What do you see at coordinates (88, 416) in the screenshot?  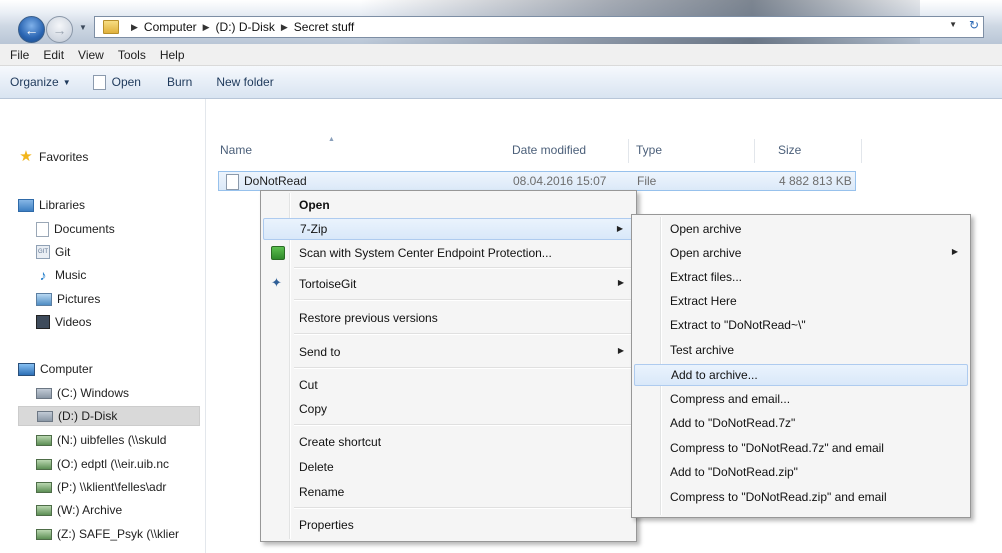 I see `nav-drive-label: (D:) D-Disk` at bounding box center [88, 416].